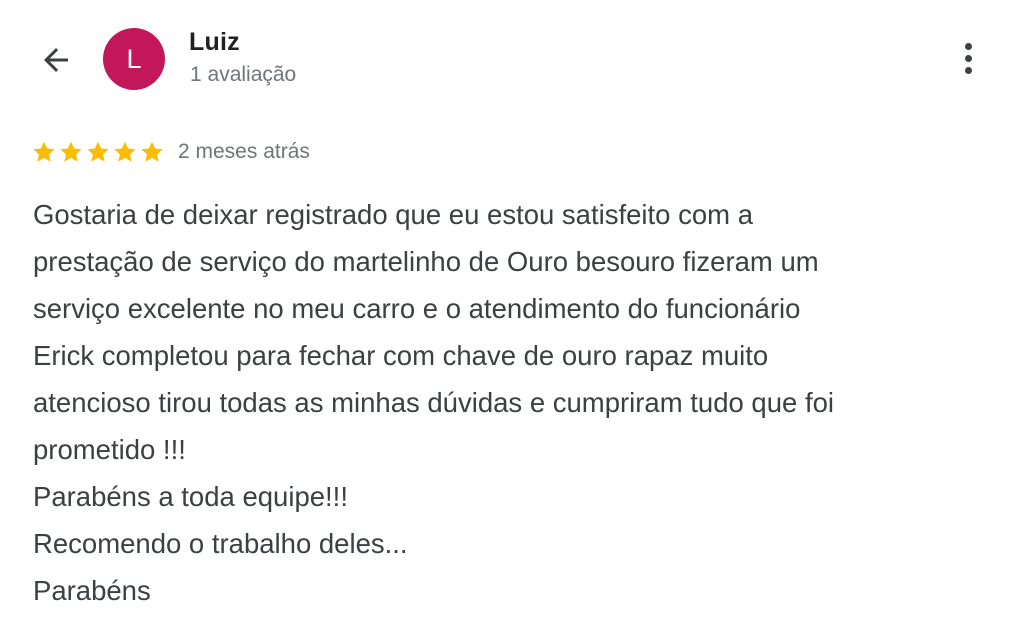  I want to click on review-text-line: prometido !!!, so click(109, 449).